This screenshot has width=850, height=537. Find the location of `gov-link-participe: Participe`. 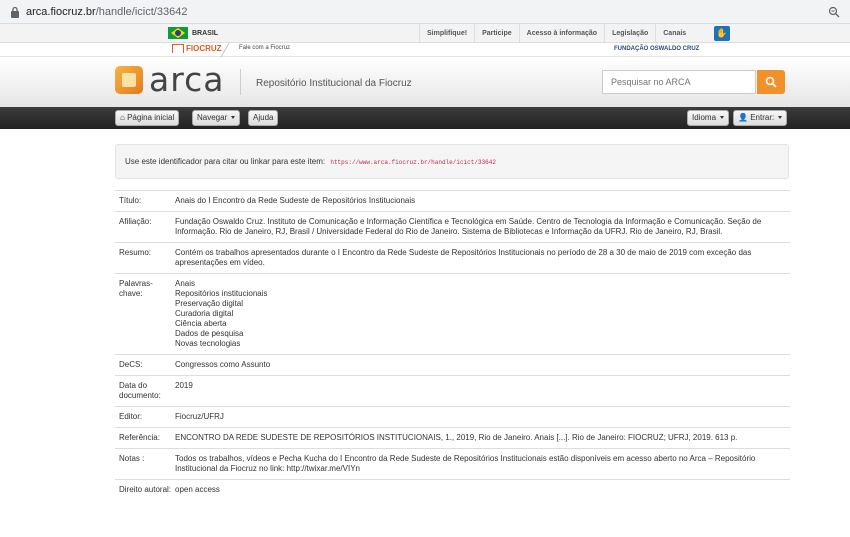

gov-link-participe: Participe is located at coordinates (496, 33).